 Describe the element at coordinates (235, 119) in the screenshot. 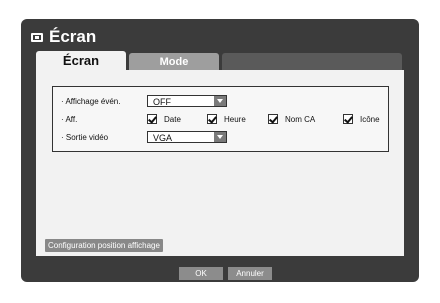

I see `heure-label: Heure` at that location.